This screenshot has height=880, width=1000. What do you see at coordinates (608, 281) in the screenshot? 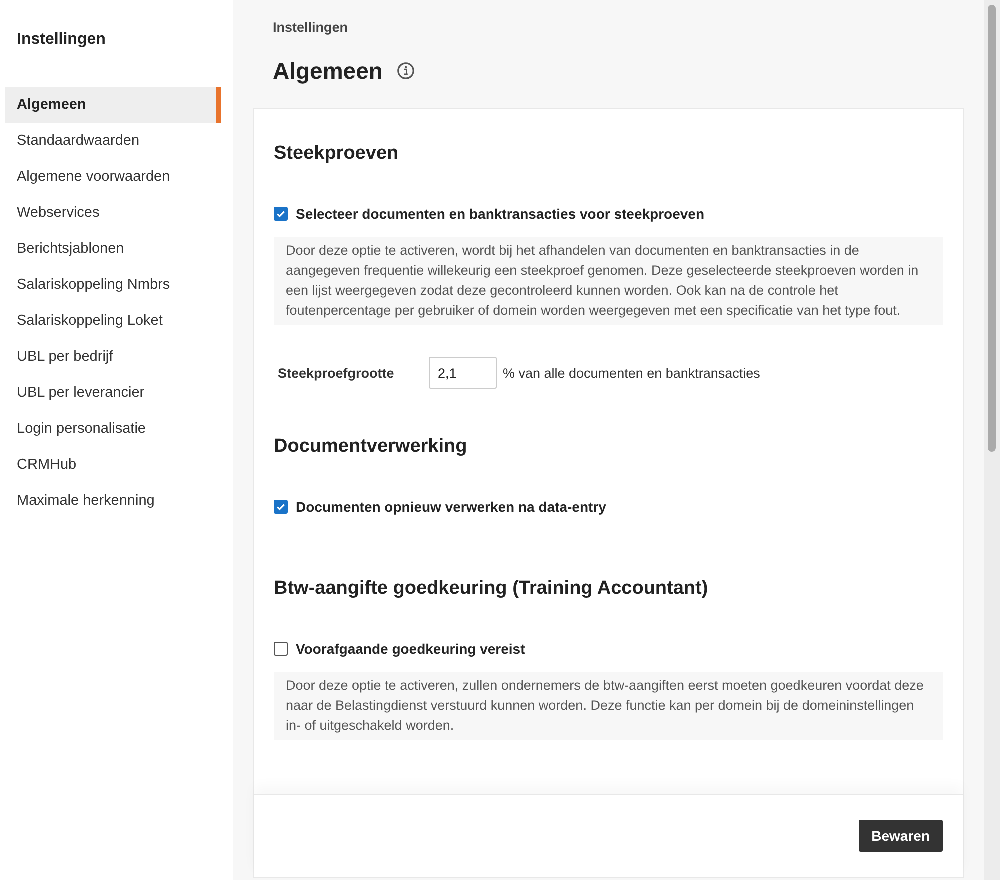
I see `description: Door deze optie te activeren, wordt bij het afhandelen van documenten en banktransacties in de aangegeven frequentie willekeurig een steekproef genomen. Deze geselecteerde steekproeven worden in een lijst weergegeven zodat deze gecontroleerd kunnen worden. Ook kan na de controle het foutenpercentage per gebruiker of domein worden weergegeven met een specificatie van het type fout.` at bounding box center [608, 281].